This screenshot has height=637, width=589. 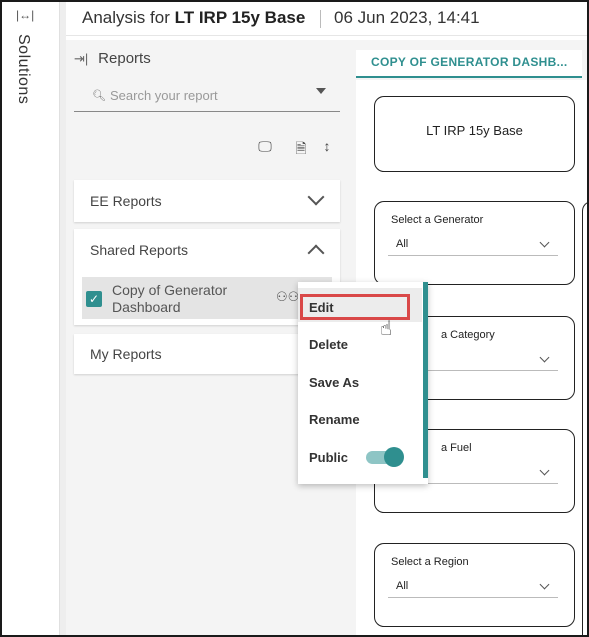 What do you see at coordinates (584, 418) in the screenshot?
I see `side-card-edge` at bounding box center [584, 418].